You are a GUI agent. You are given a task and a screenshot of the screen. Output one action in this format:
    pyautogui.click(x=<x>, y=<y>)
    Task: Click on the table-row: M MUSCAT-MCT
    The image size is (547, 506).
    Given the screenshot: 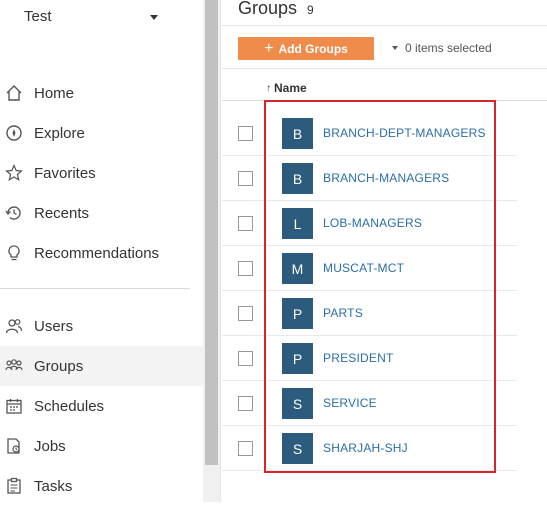 What is the action you would take?
    pyautogui.click(x=369, y=268)
    